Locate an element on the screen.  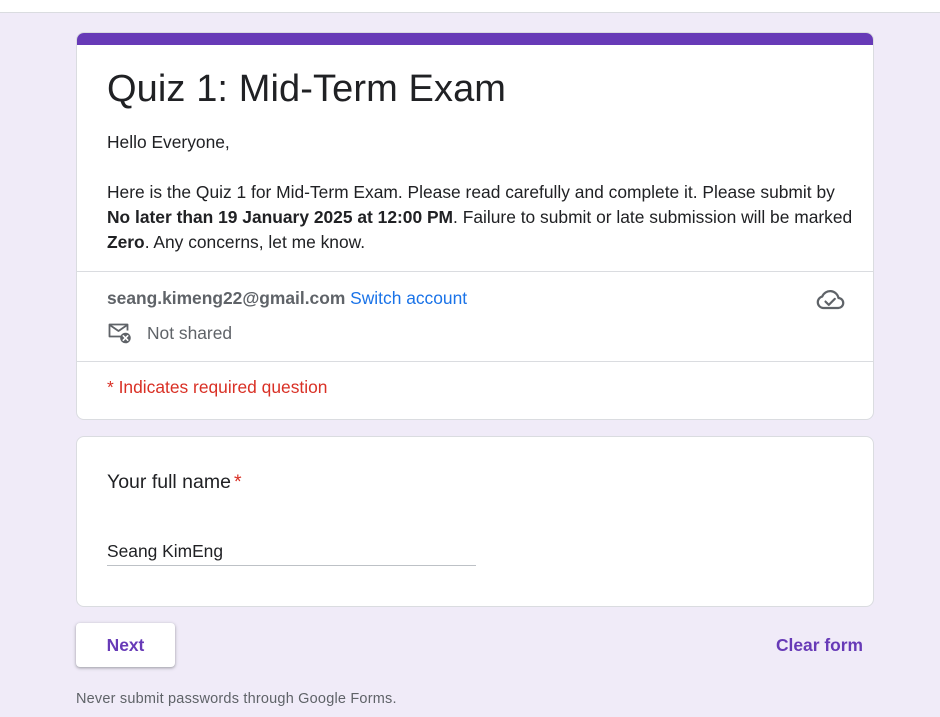
full-name-input is located at coordinates (291, 551).